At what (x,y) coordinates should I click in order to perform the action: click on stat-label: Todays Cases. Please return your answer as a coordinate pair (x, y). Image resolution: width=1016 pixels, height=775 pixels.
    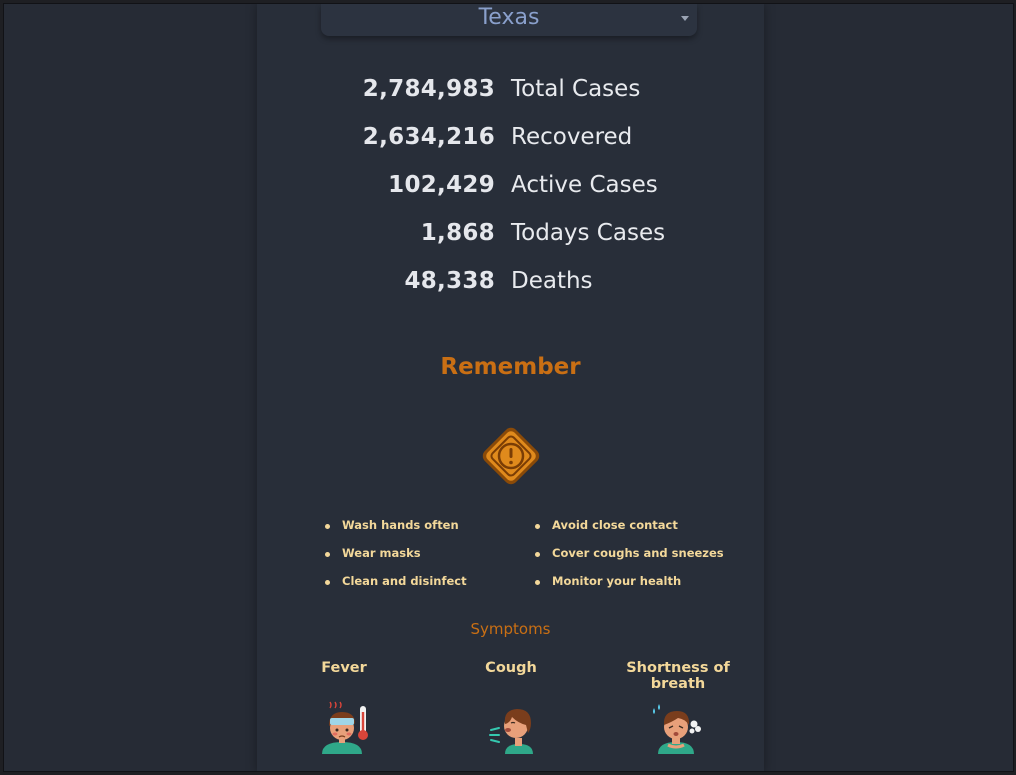
    Looking at the image, I should click on (588, 233).